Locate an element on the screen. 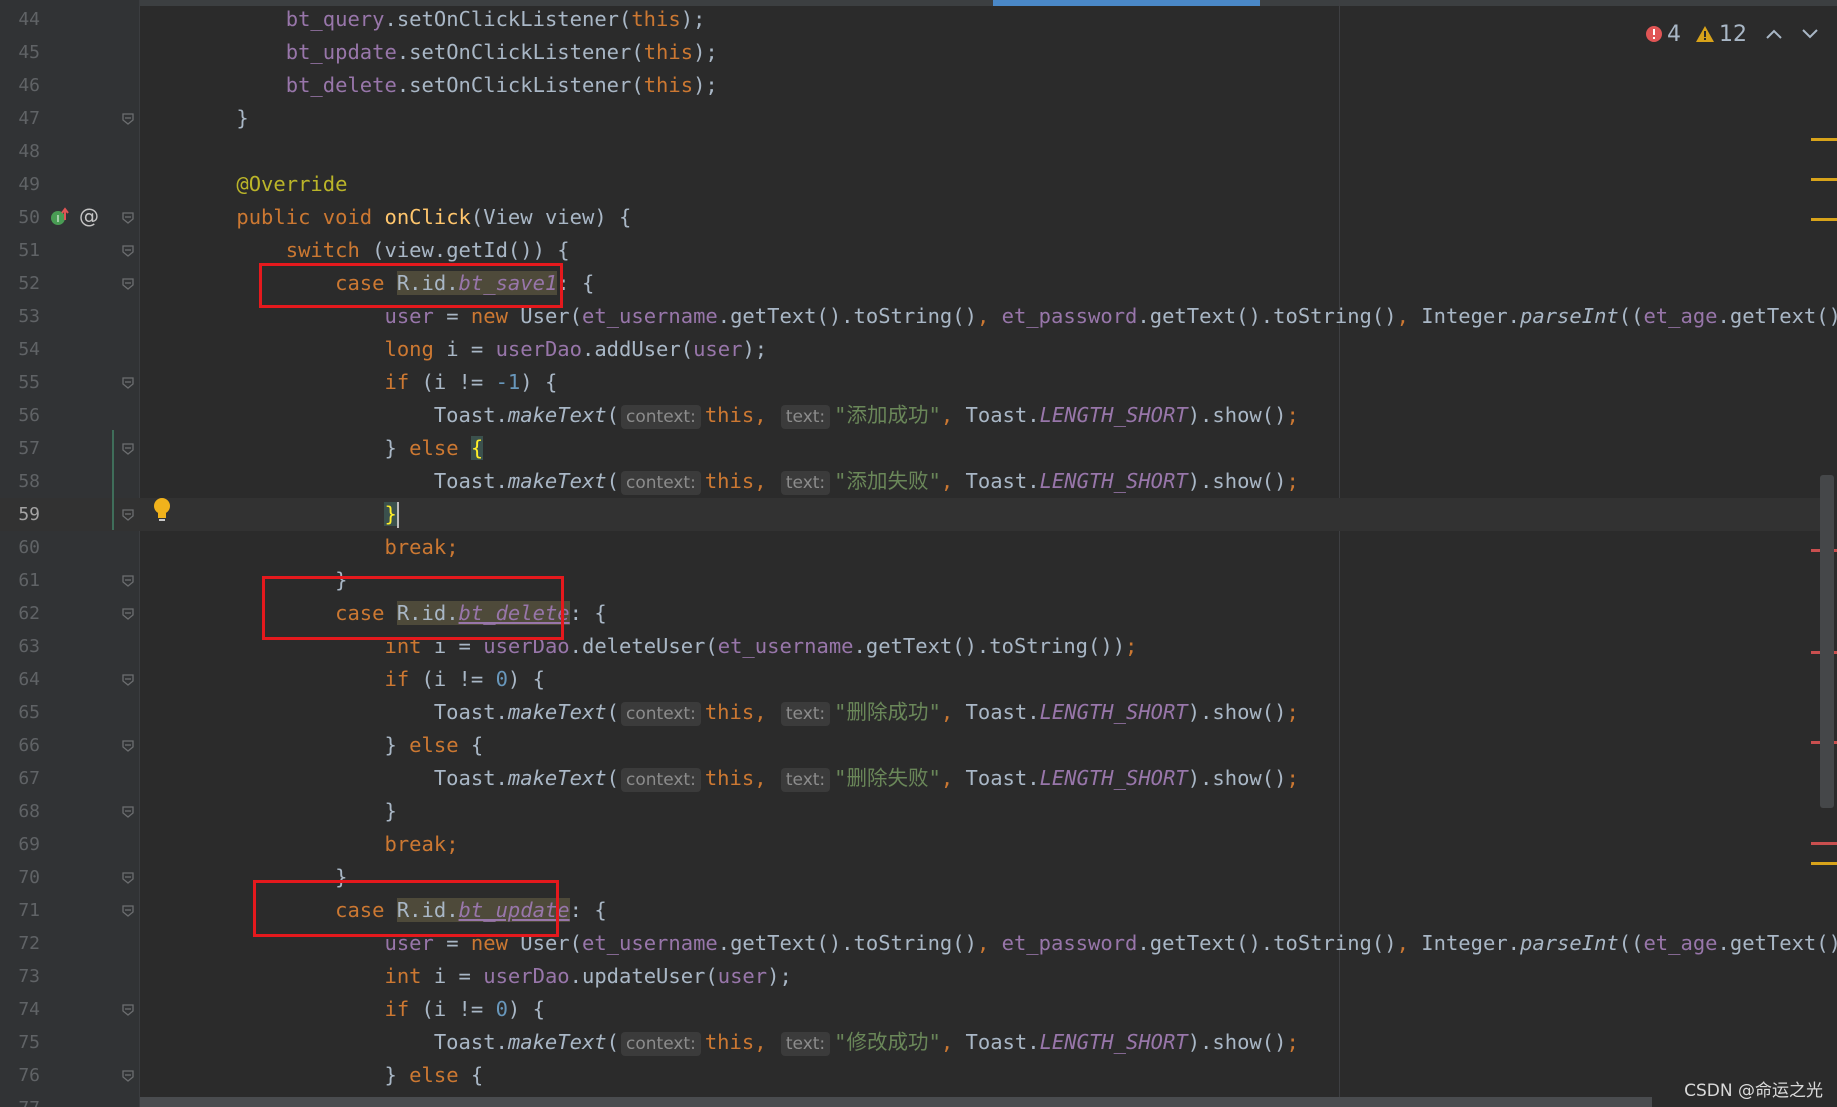 This screenshot has width=1837, height=1107. previous-problem-icon is located at coordinates (1774, 34).